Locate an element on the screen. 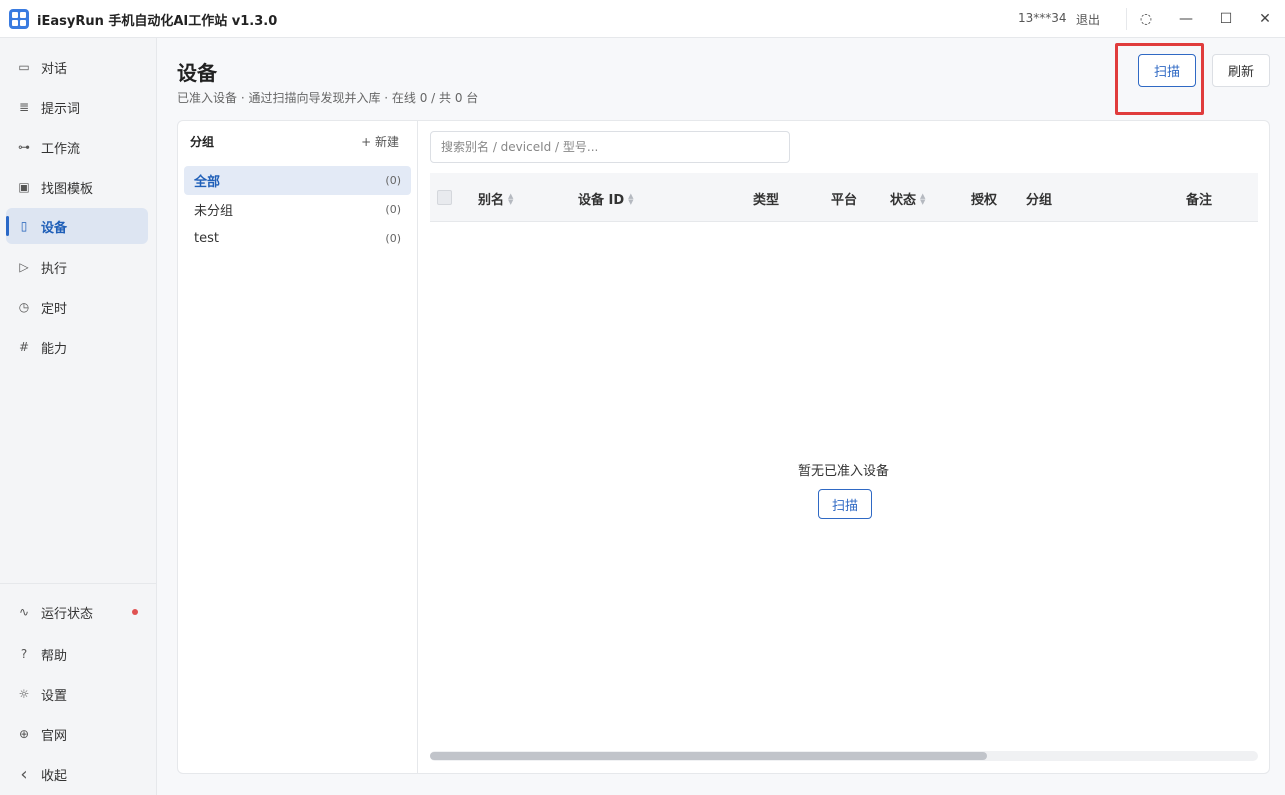  column-label: 别名 is located at coordinates (491, 200).